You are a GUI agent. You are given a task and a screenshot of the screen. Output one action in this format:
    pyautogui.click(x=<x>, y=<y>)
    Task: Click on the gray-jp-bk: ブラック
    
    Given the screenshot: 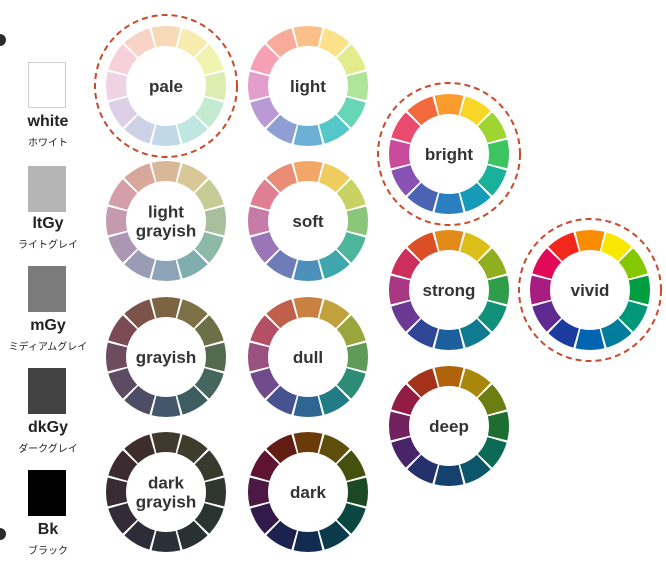 What is the action you would take?
    pyautogui.click(x=48, y=551)
    